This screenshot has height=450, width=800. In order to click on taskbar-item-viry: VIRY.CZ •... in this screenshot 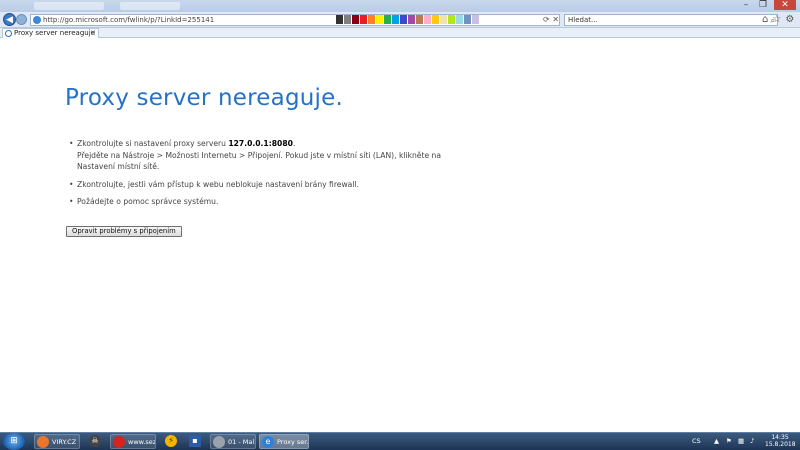, I will do `click(57, 441)`.